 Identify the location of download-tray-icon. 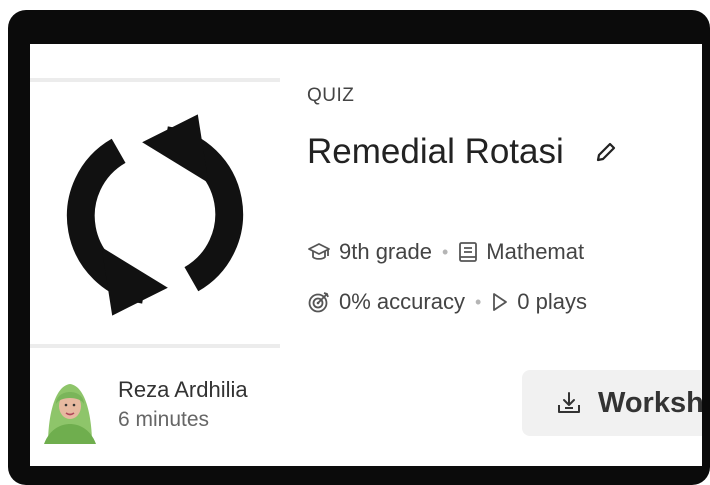
(569, 402).